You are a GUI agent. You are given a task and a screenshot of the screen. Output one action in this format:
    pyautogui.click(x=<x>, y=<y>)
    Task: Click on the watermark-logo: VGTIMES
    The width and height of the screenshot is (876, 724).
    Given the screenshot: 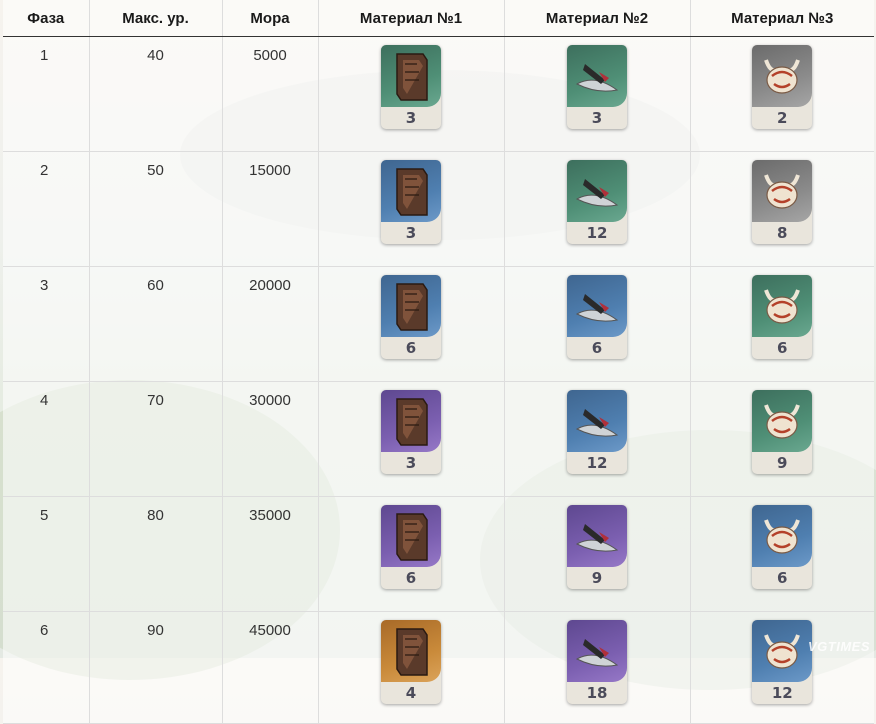 What is the action you would take?
    pyautogui.click(x=838, y=646)
    